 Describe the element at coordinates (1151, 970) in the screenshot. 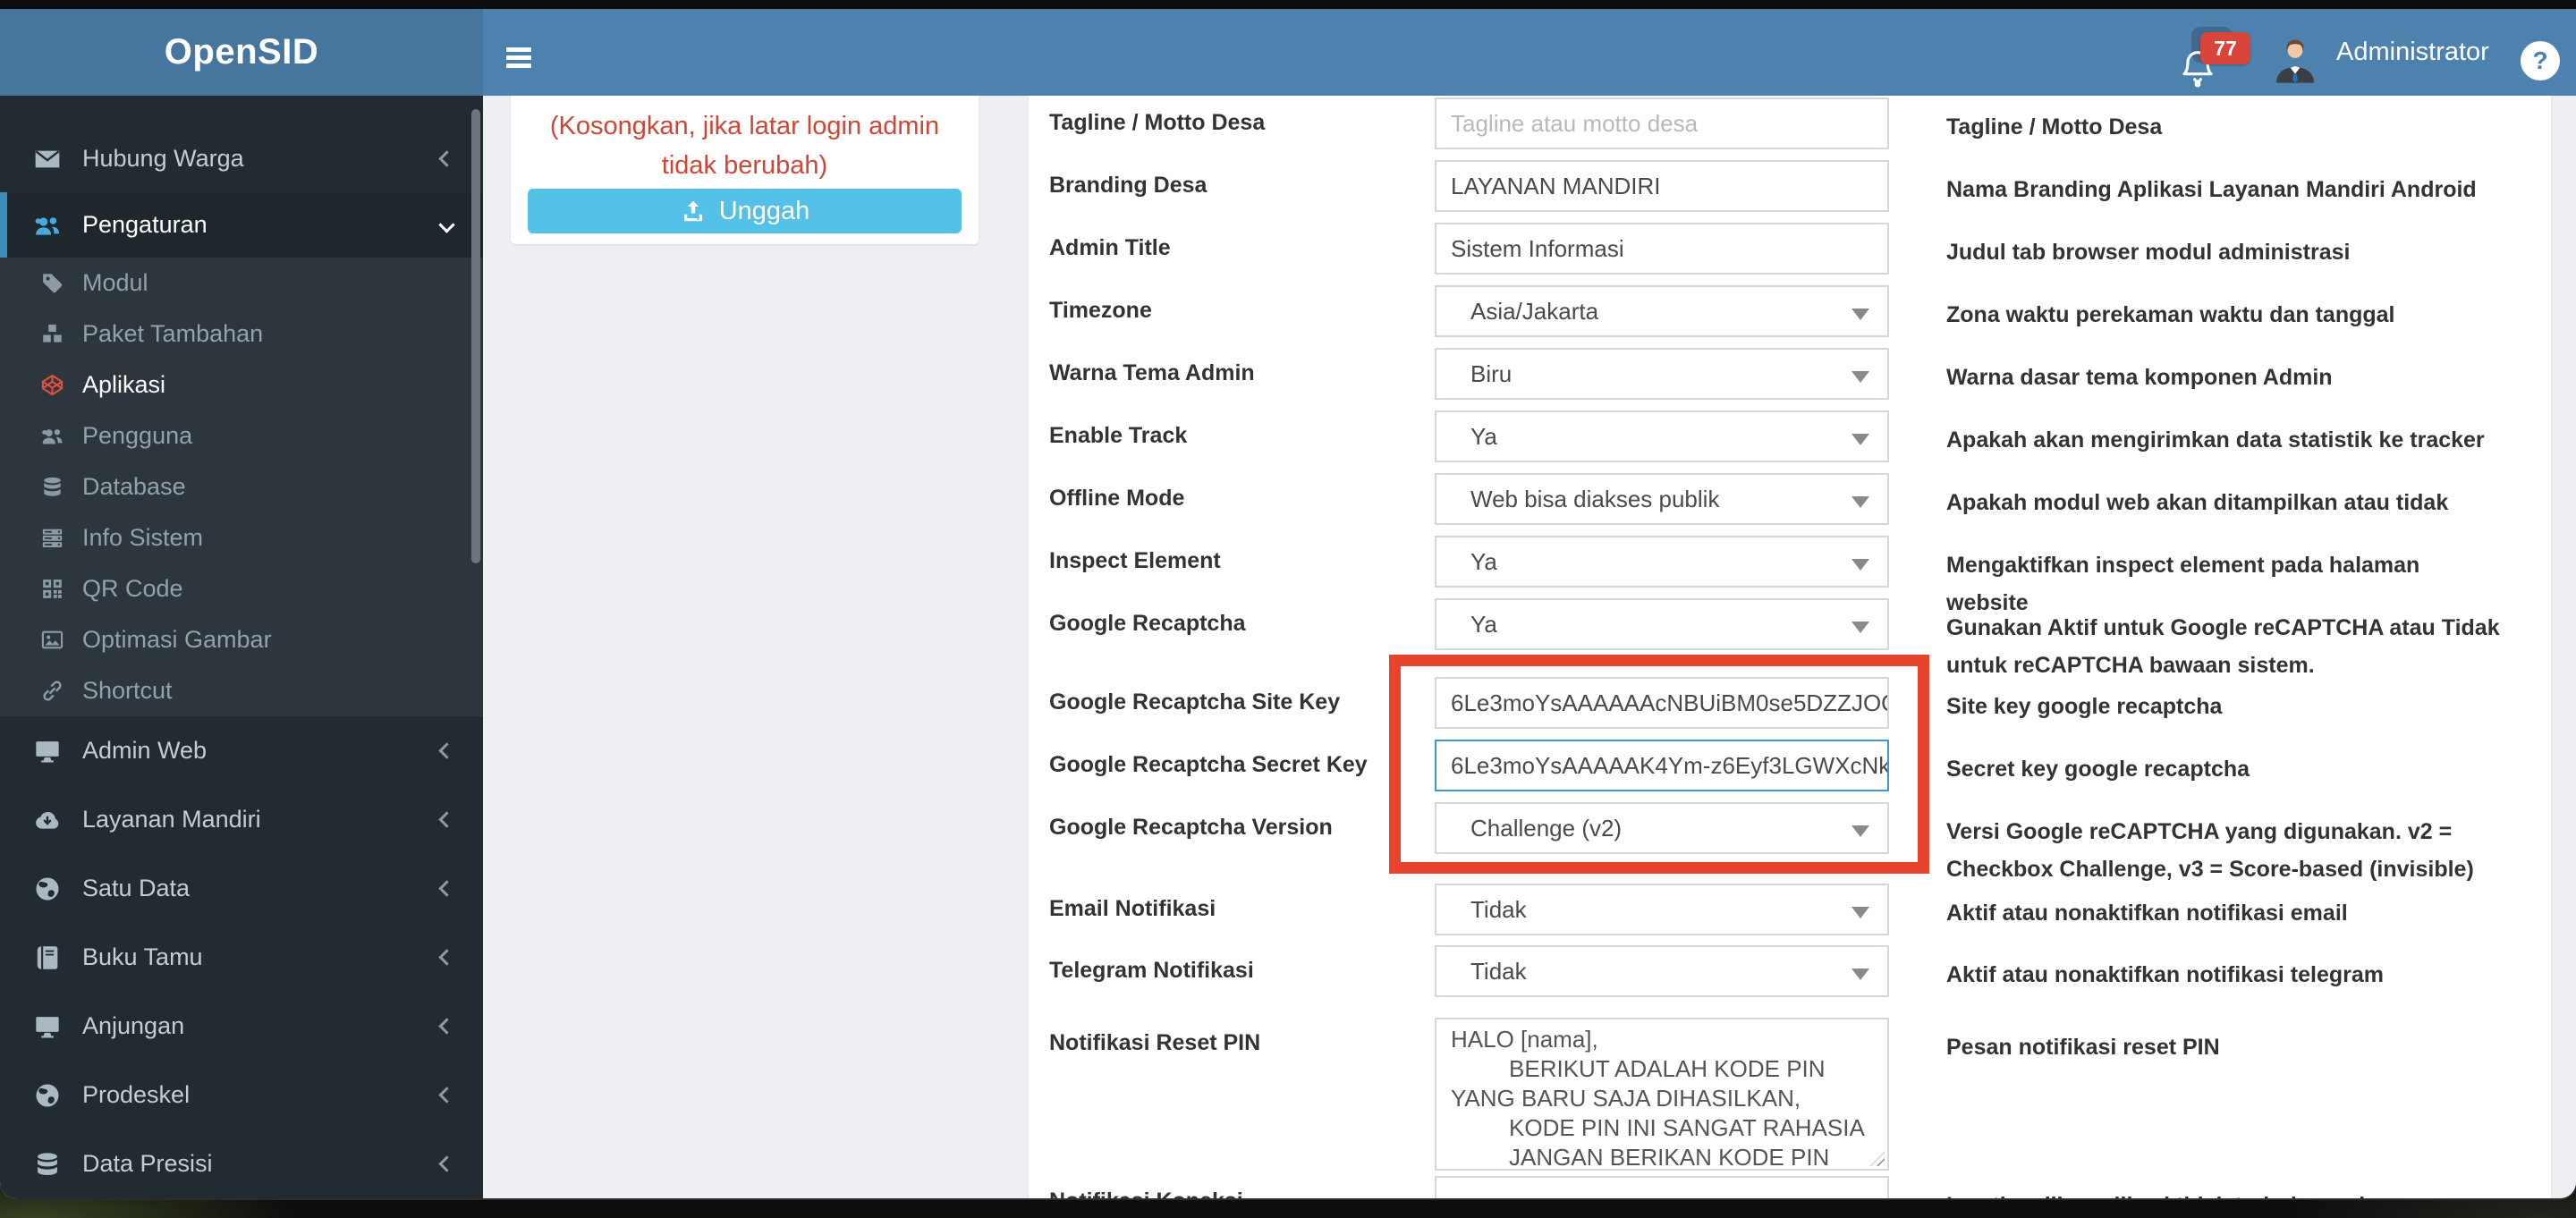

I see `label-telegram-notifikasi: Telegram Notifikasi` at that location.